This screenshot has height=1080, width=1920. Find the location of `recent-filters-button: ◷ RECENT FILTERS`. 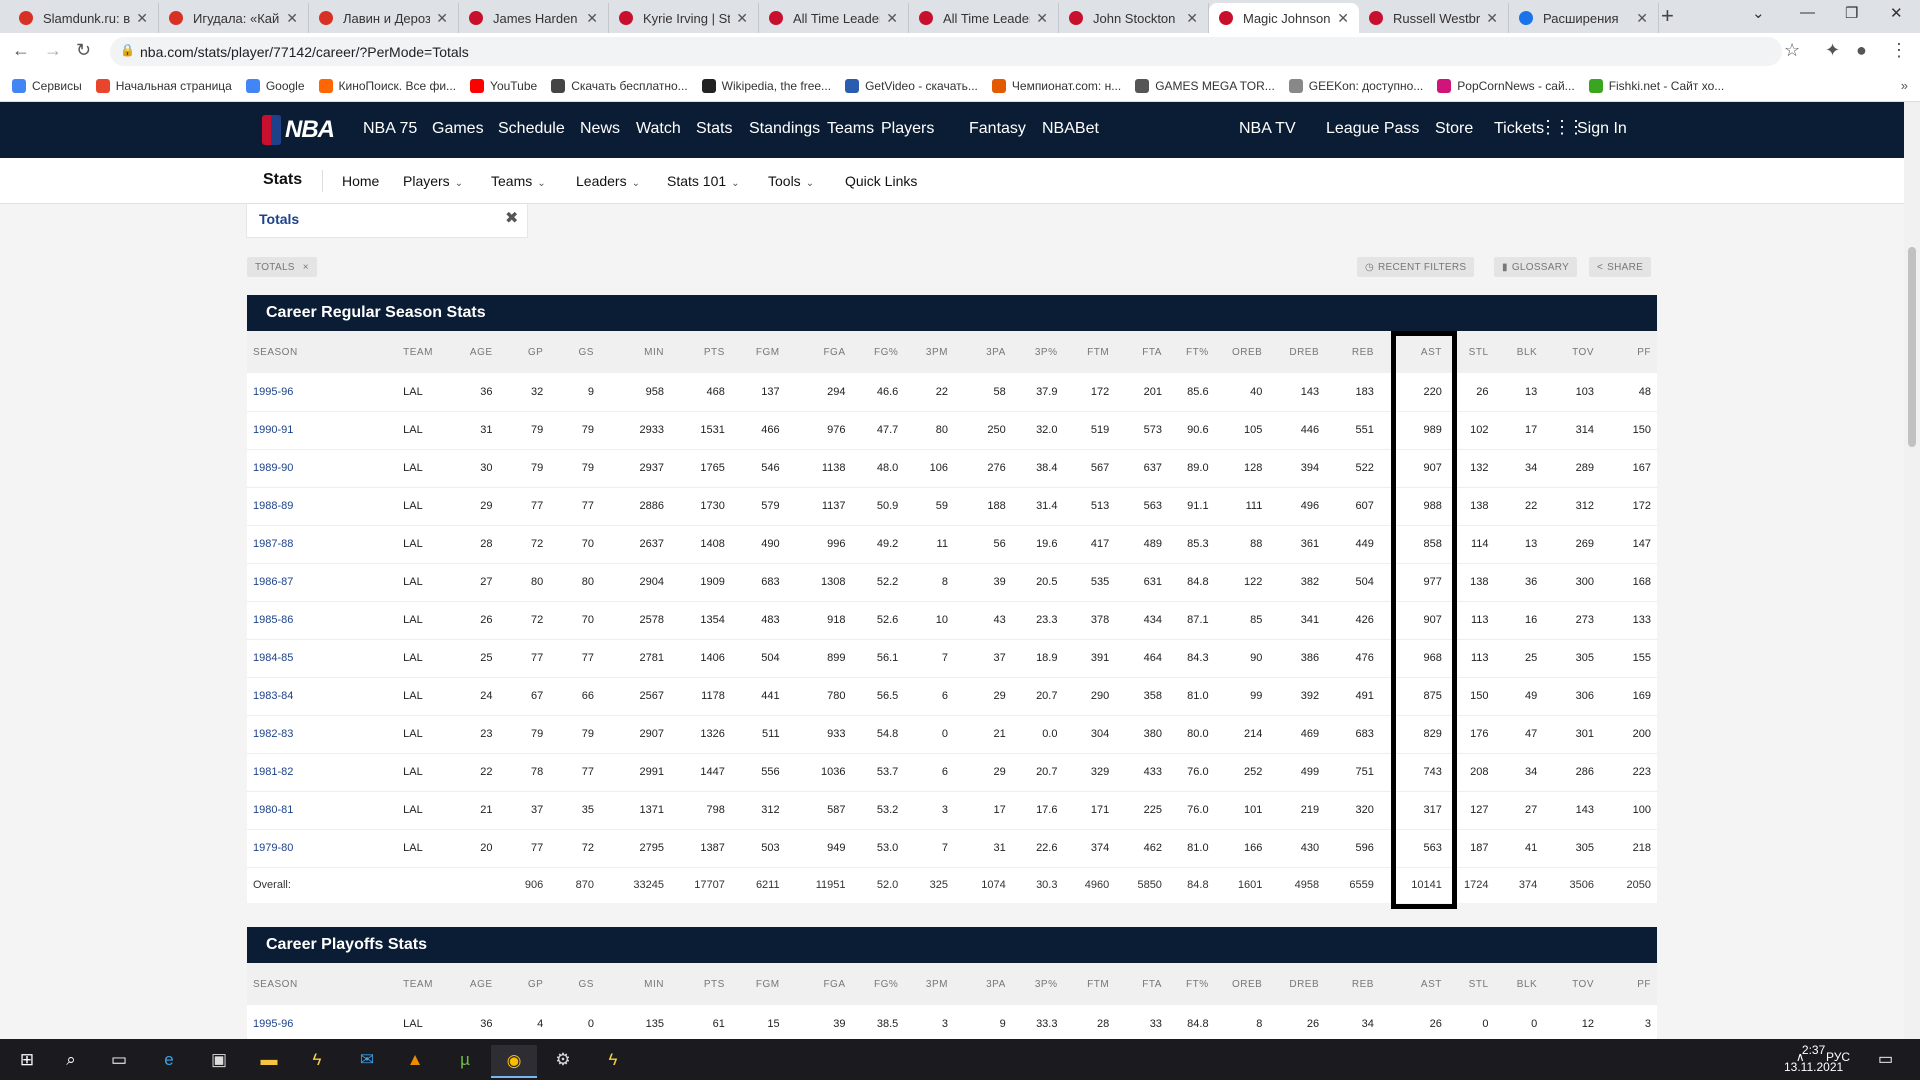

recent-filters-button: ◷ RECENT FILTERS is located at coordinates (1416, 267).